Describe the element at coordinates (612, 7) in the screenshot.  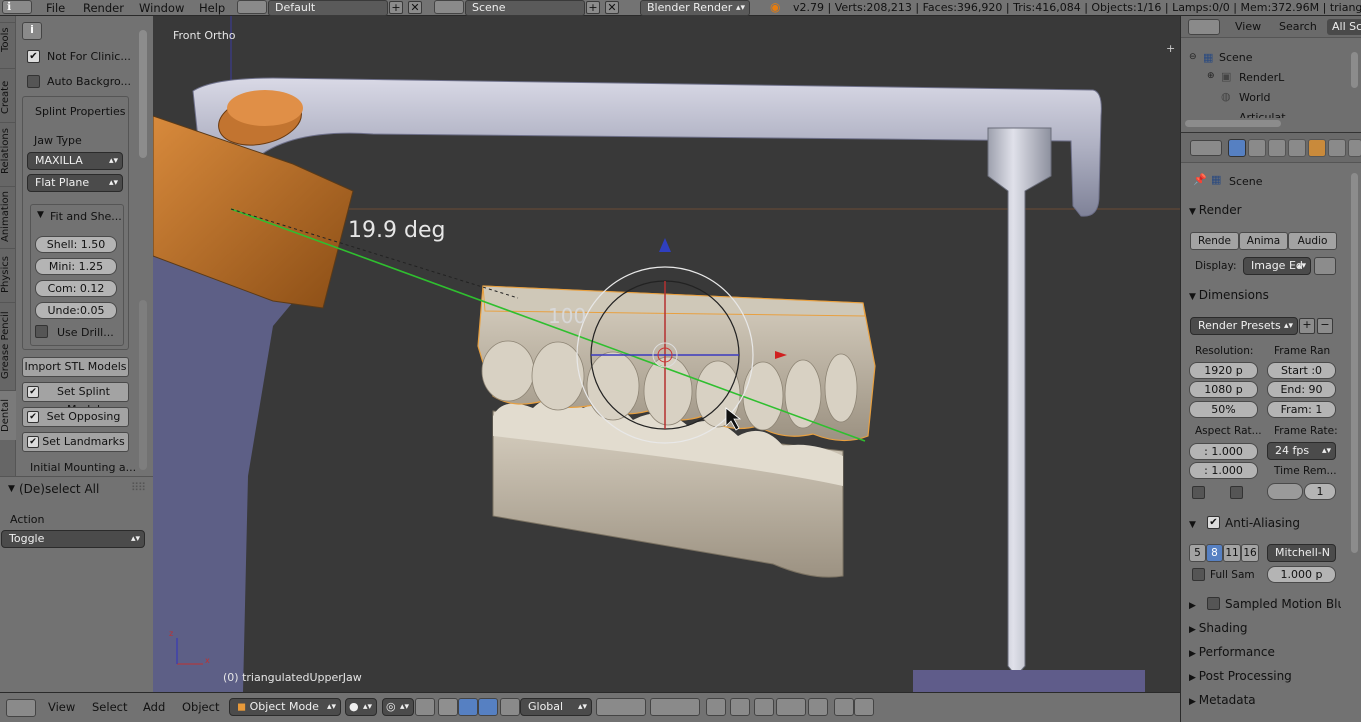
I see `remove-scene-button: ✕` at that location.